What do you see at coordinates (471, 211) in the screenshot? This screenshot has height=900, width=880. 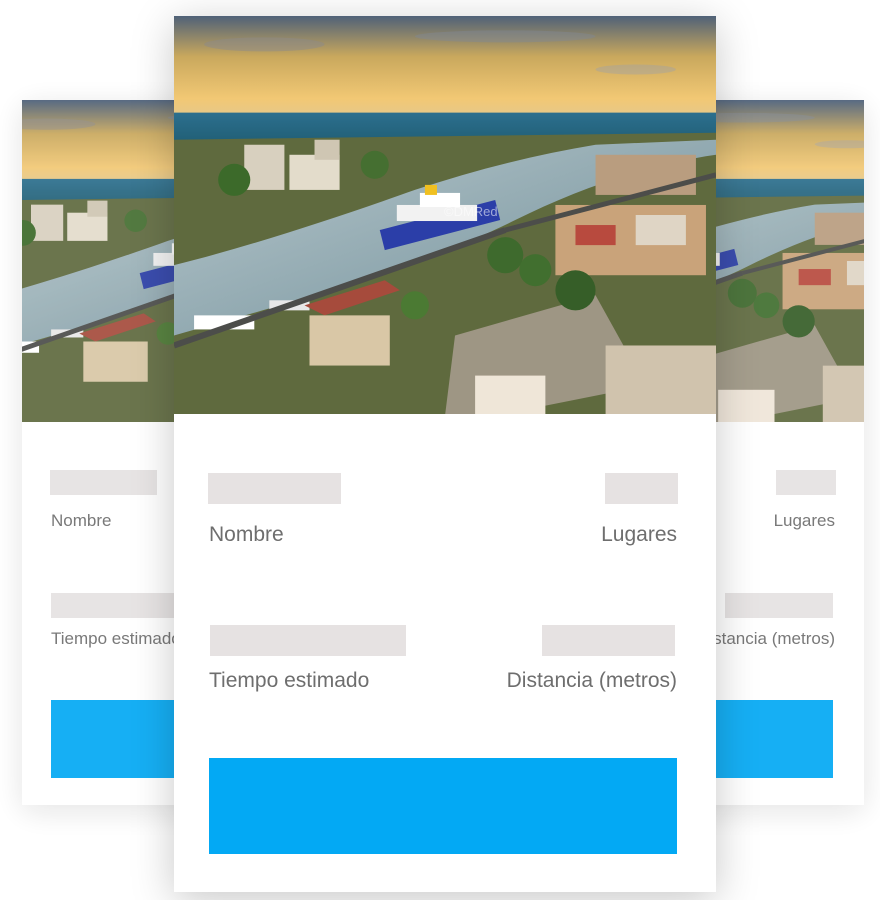 I see `photo-watermark: ©DMRed` at bounding box center [471, 211].